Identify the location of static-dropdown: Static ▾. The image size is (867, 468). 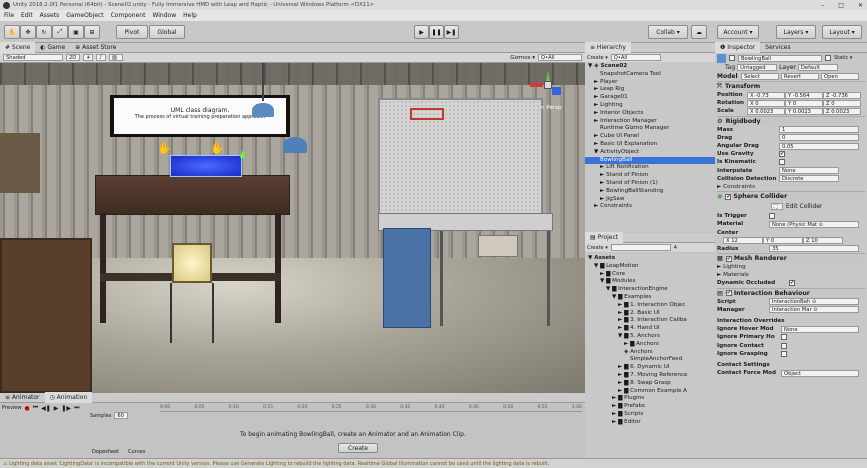
(843, 58).